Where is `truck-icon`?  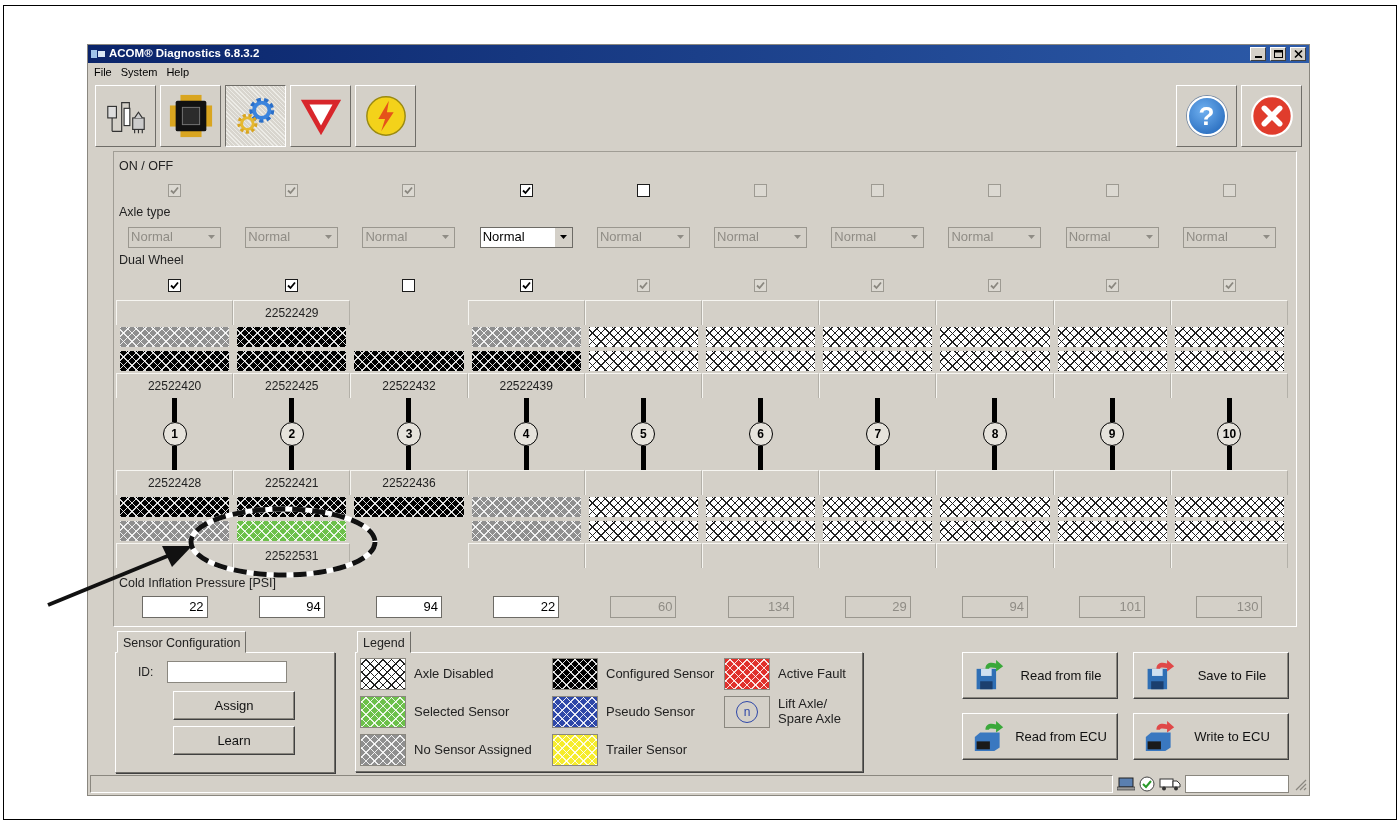 truck-icon is located at coordinates (1170, 784).